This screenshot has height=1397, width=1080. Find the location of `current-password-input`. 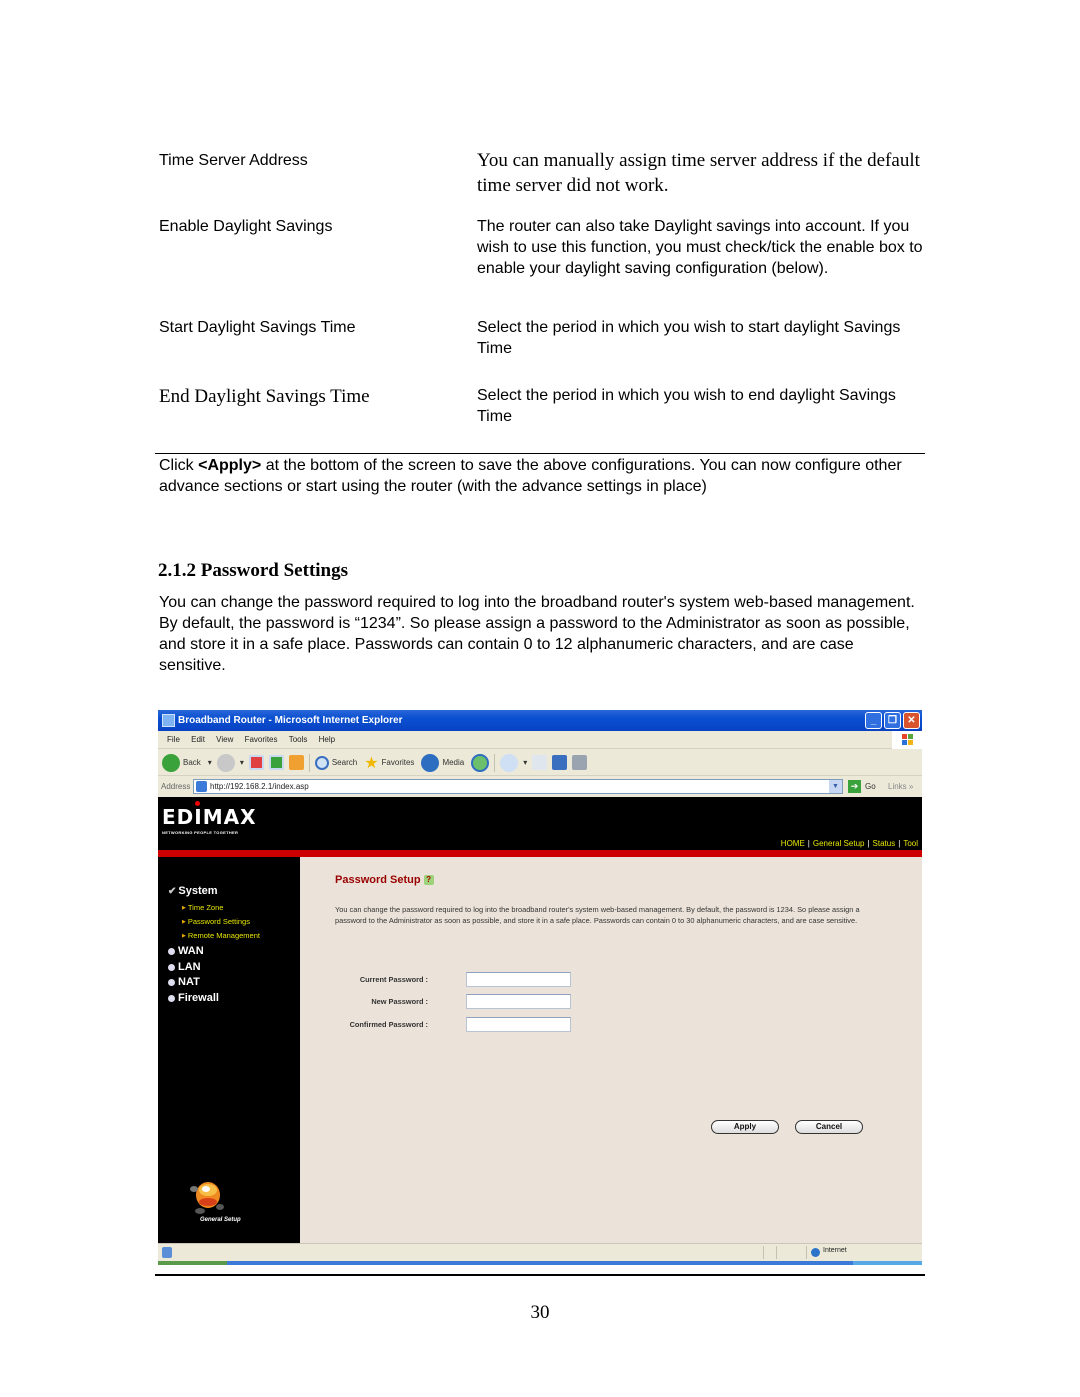

current-password-input is located at coordinates (518, 979).